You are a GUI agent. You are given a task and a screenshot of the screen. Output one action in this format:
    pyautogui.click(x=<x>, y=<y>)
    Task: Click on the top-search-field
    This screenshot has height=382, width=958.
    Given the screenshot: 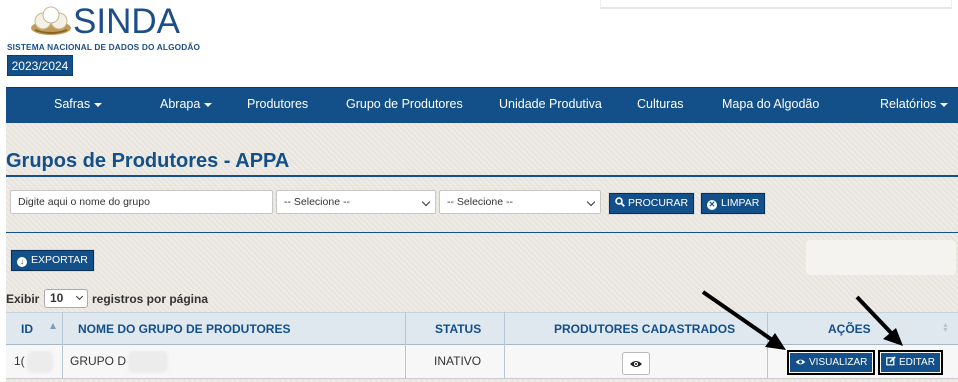 What is the action you would take?
    pyautogui.click(x=776, y=4)
    